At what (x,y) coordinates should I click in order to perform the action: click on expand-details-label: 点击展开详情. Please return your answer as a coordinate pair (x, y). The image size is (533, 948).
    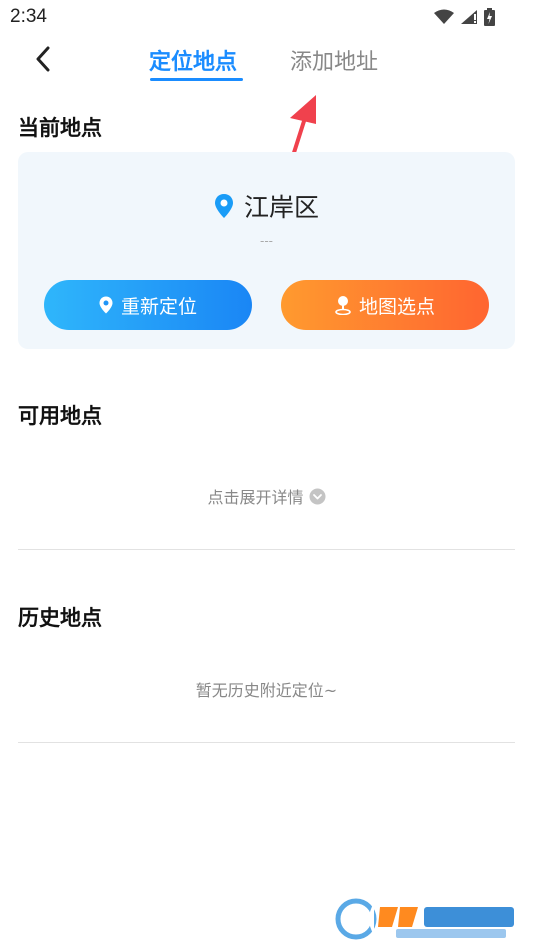
    Looking at the image, I should click on (255, 497).